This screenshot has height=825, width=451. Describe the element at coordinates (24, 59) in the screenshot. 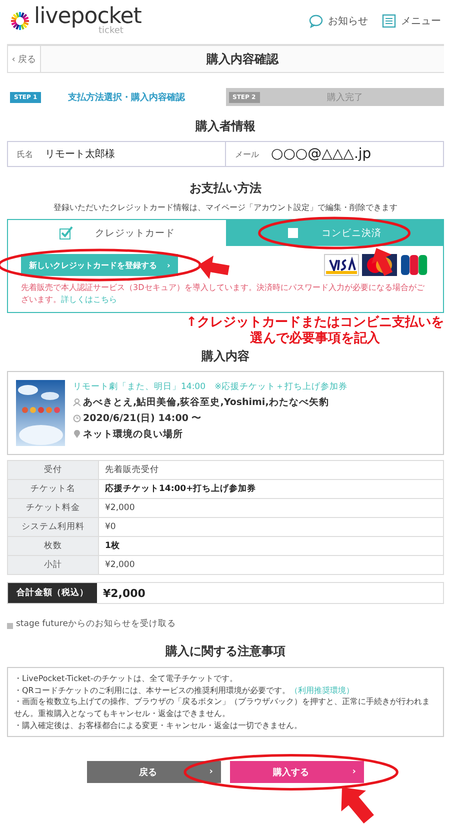

I see `back-link: ‹ 戻る` at that location.